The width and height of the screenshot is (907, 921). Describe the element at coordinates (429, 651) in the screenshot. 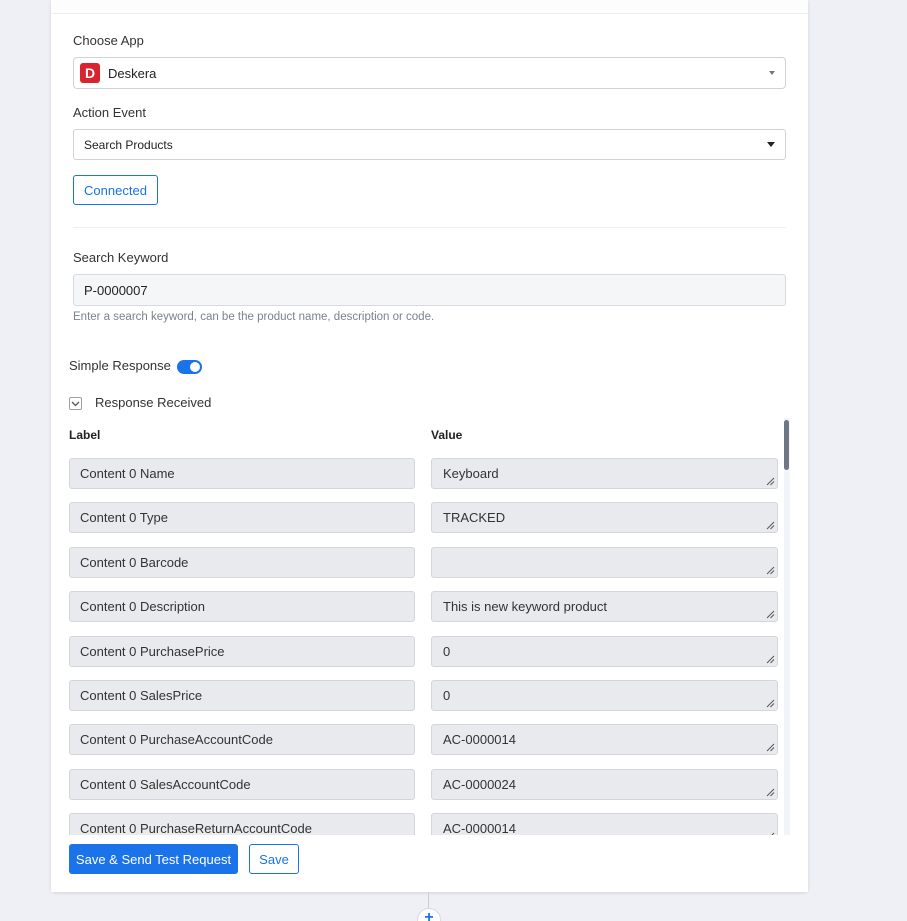

I see `response-row: Content 0 PurchasePrice 0` at that location.